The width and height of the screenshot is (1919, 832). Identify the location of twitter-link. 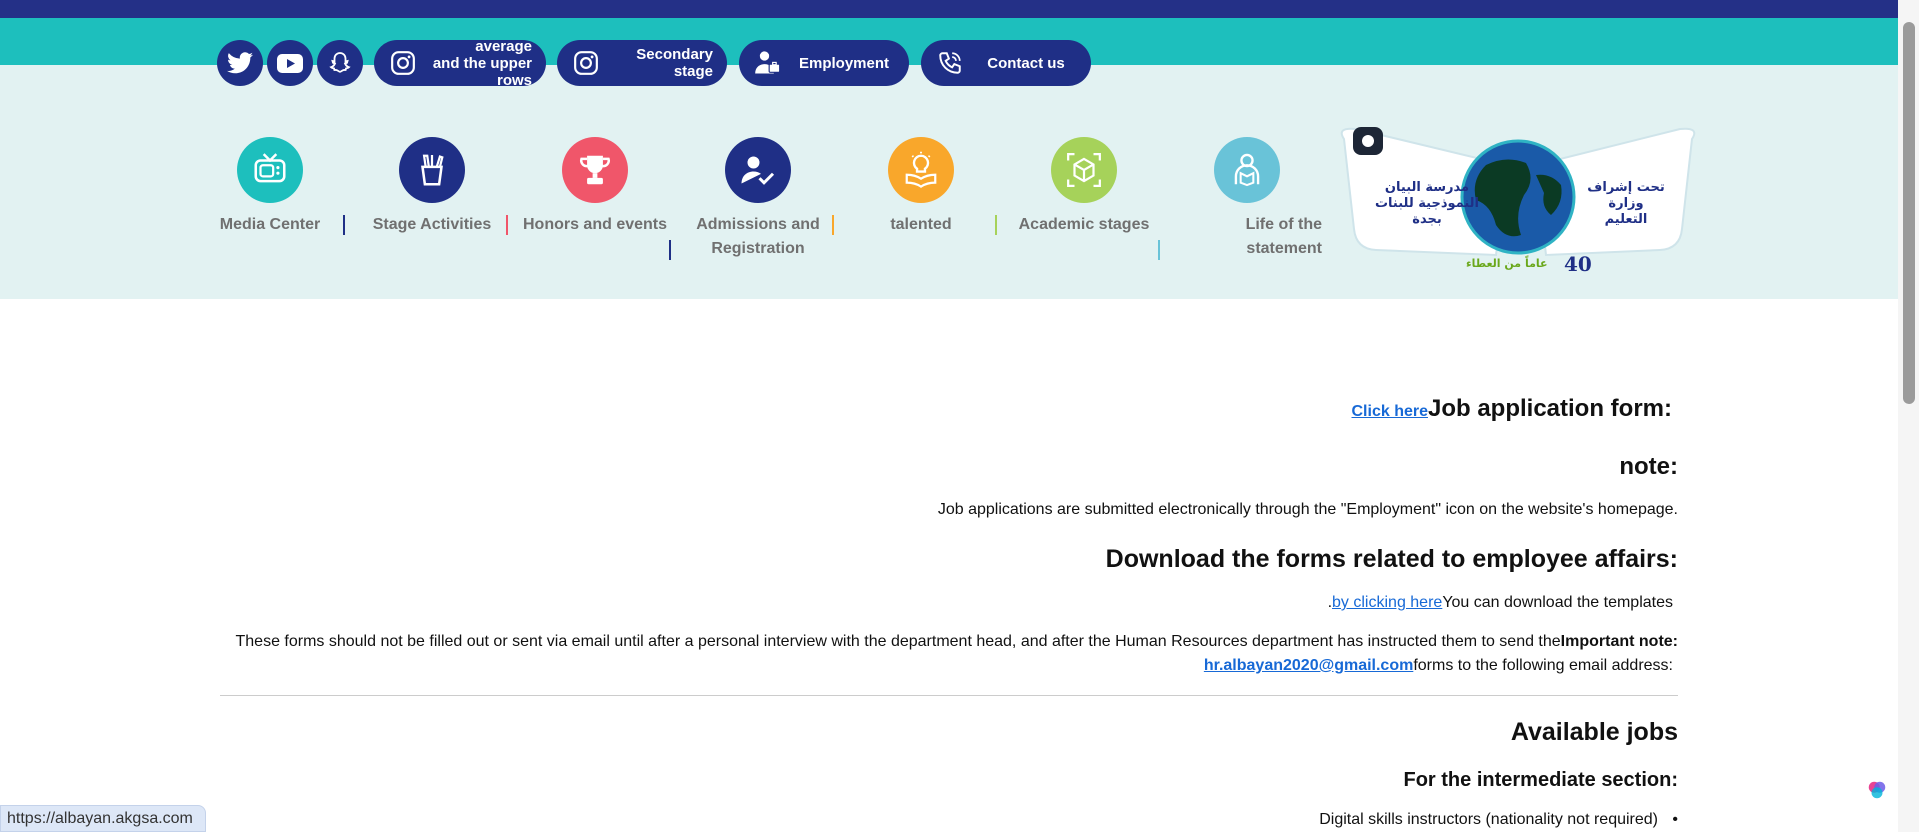
(240, 63).